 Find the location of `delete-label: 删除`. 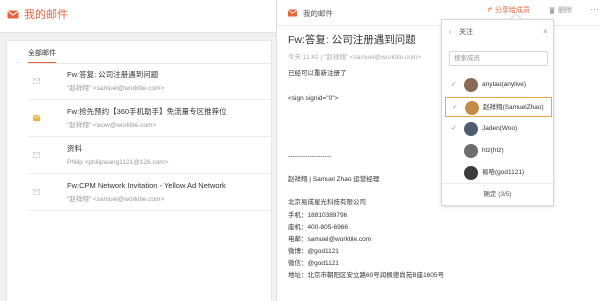

delete-label: 删除 is located at coordinates (565, 10).